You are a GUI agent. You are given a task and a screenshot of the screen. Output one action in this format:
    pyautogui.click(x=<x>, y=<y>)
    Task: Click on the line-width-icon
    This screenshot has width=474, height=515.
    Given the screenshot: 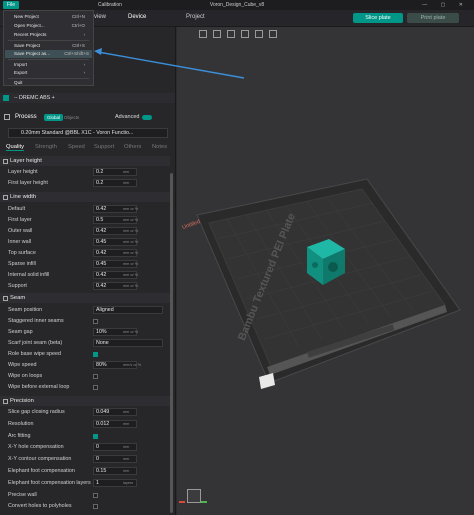 What is the action you would take?
    pyautogui.click(x=5, y=197)
    